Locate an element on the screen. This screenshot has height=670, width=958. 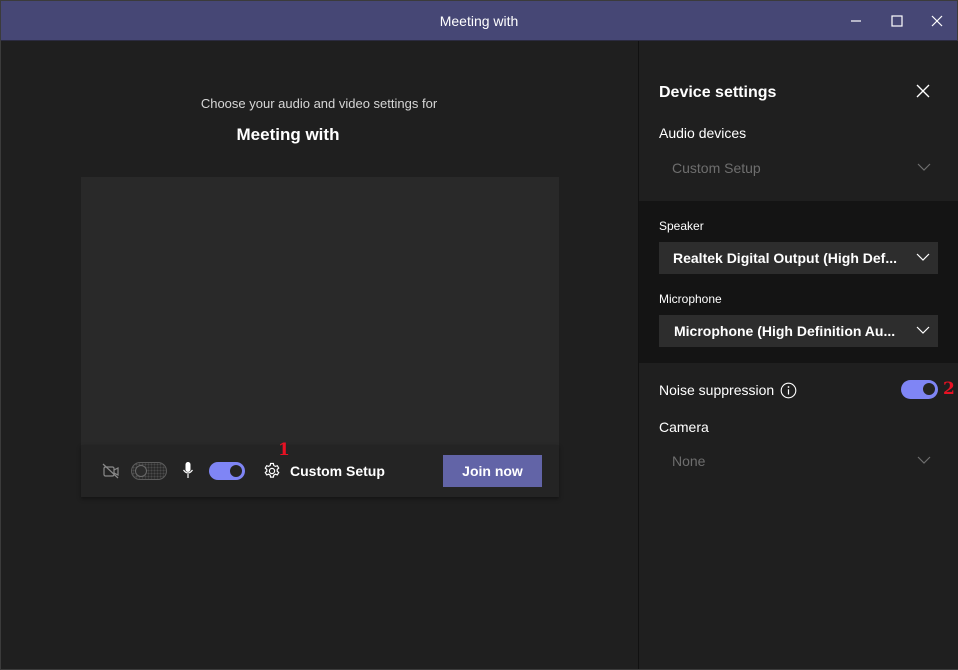
annotation-marker-2: 2 is located at coordinates (949, 389).